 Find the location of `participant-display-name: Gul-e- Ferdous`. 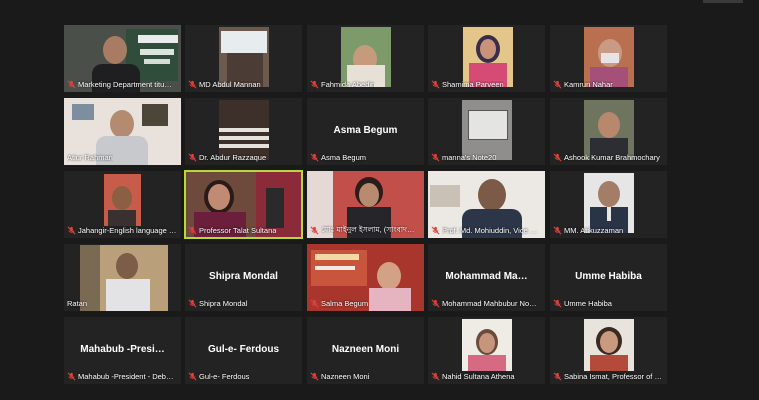

participant-display-name: Gul-e- Ferdous is located at coordinates (243, 349).